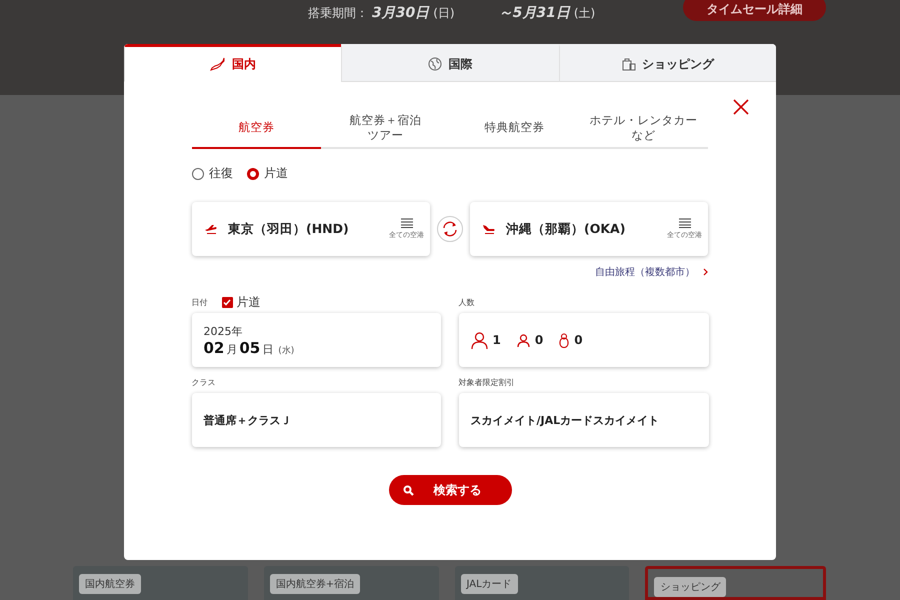 The height and width of the screenshot is (600, 900). Describe the element at coordinates (212, 173) in the screenshot. I see `trip-type-radio: 往復` at that location.